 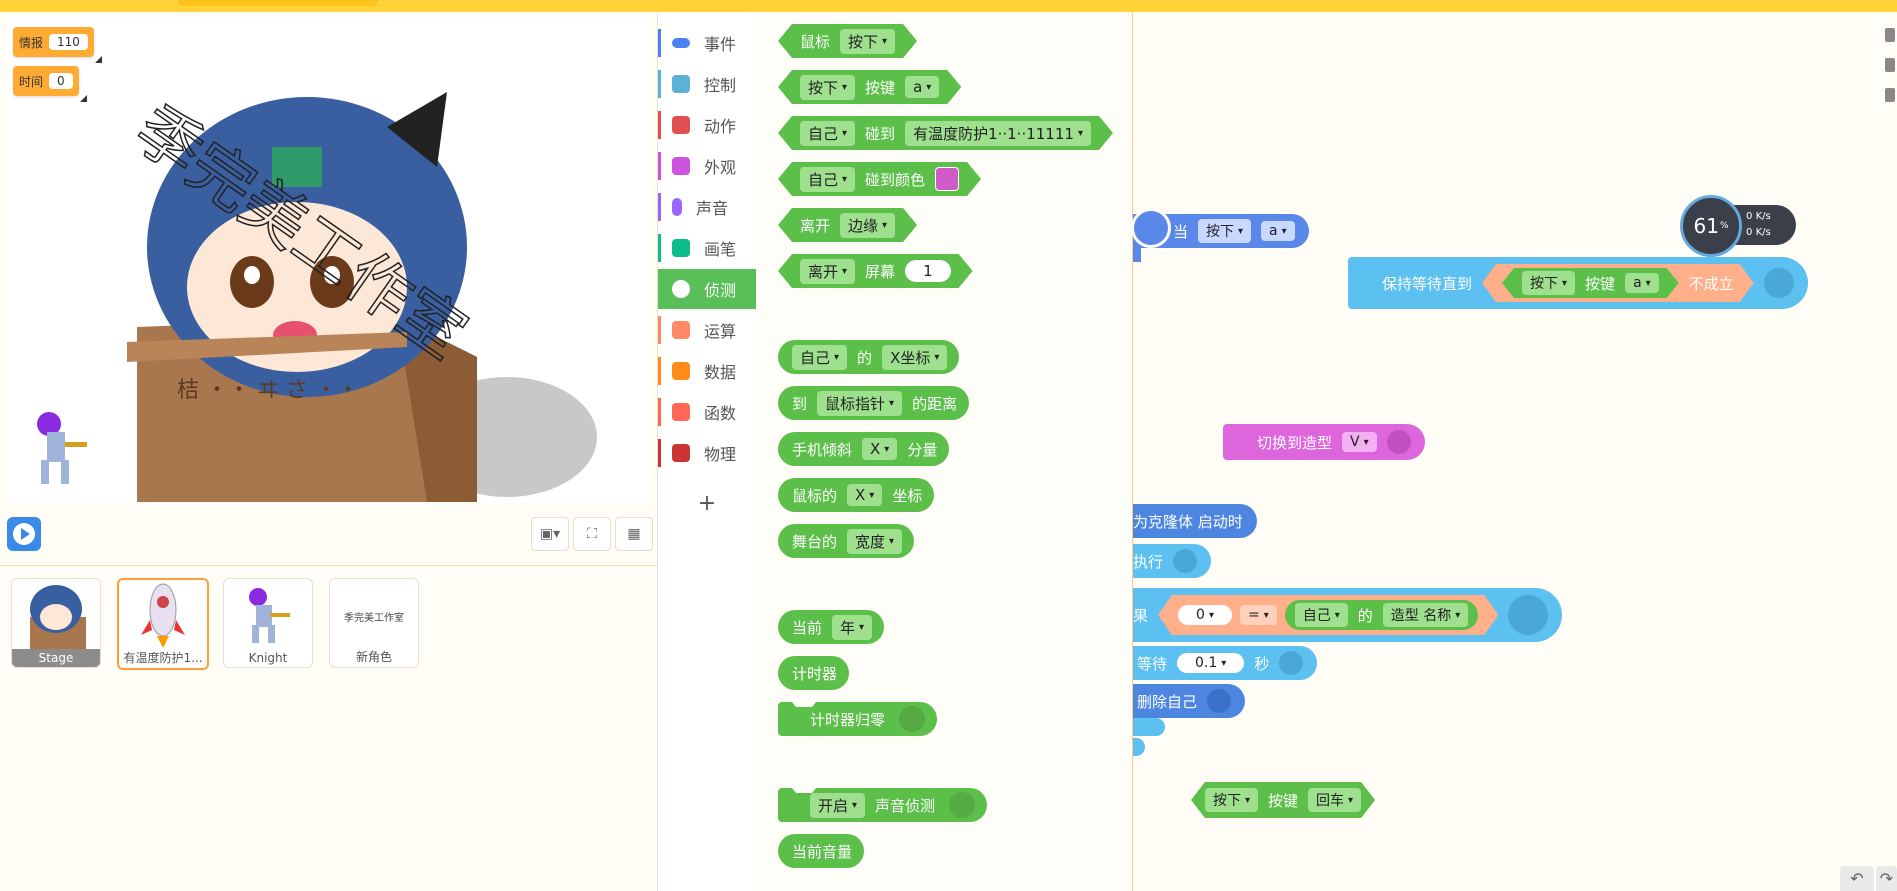 I want to click on dropdown: X坐标, so click(x=915, y=357).